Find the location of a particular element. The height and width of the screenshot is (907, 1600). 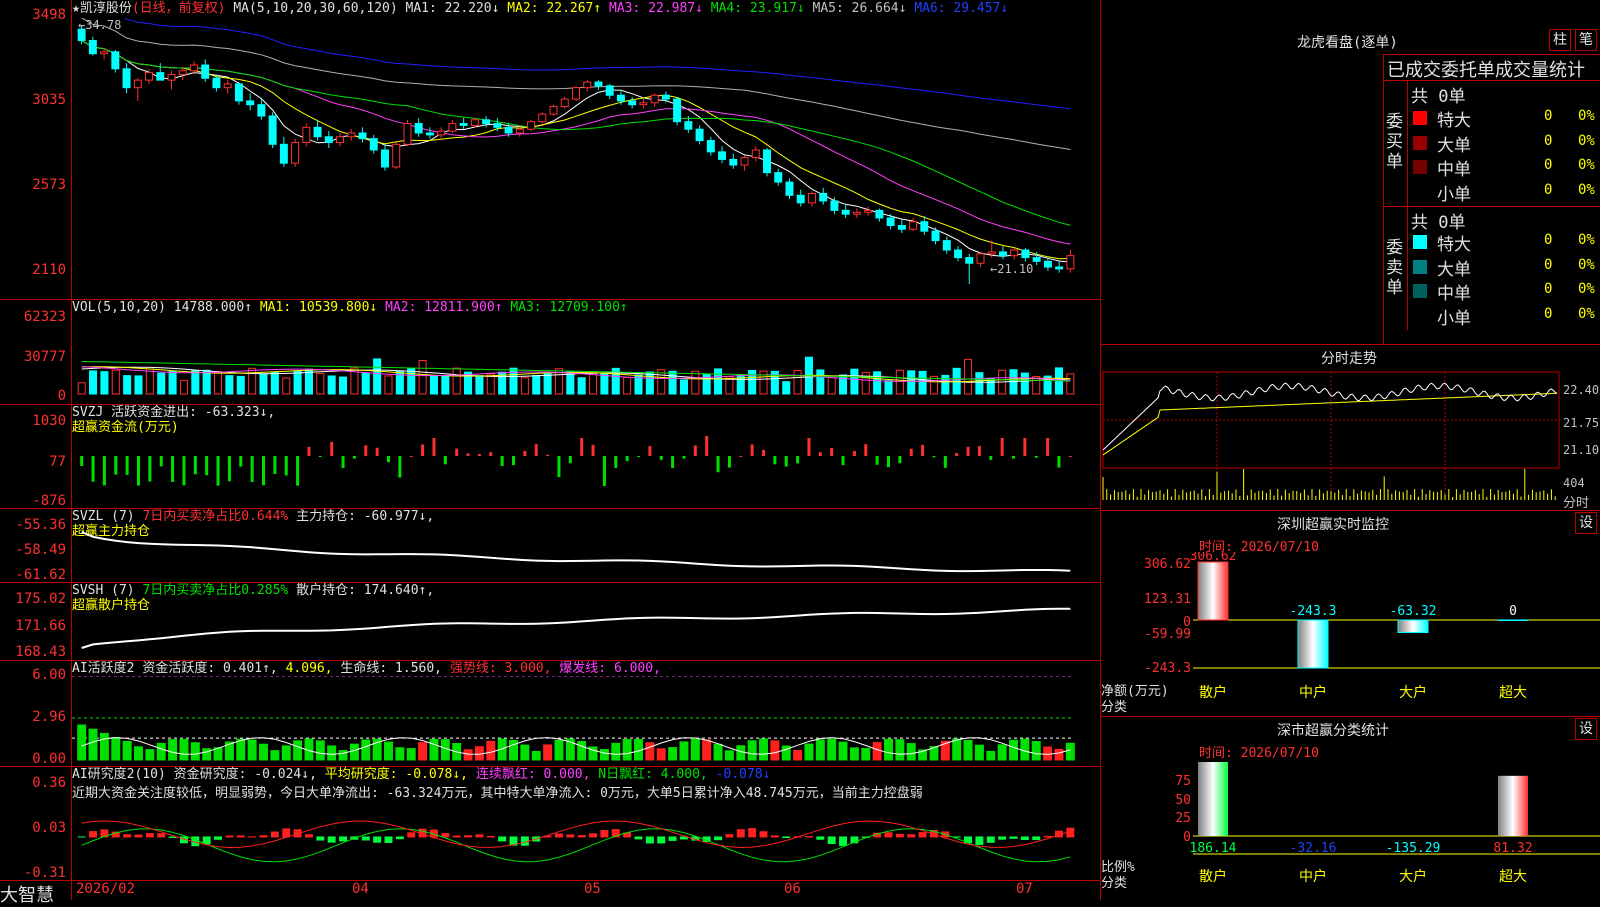

high-price-label: 34.78 is located at coordinates (103, 25).